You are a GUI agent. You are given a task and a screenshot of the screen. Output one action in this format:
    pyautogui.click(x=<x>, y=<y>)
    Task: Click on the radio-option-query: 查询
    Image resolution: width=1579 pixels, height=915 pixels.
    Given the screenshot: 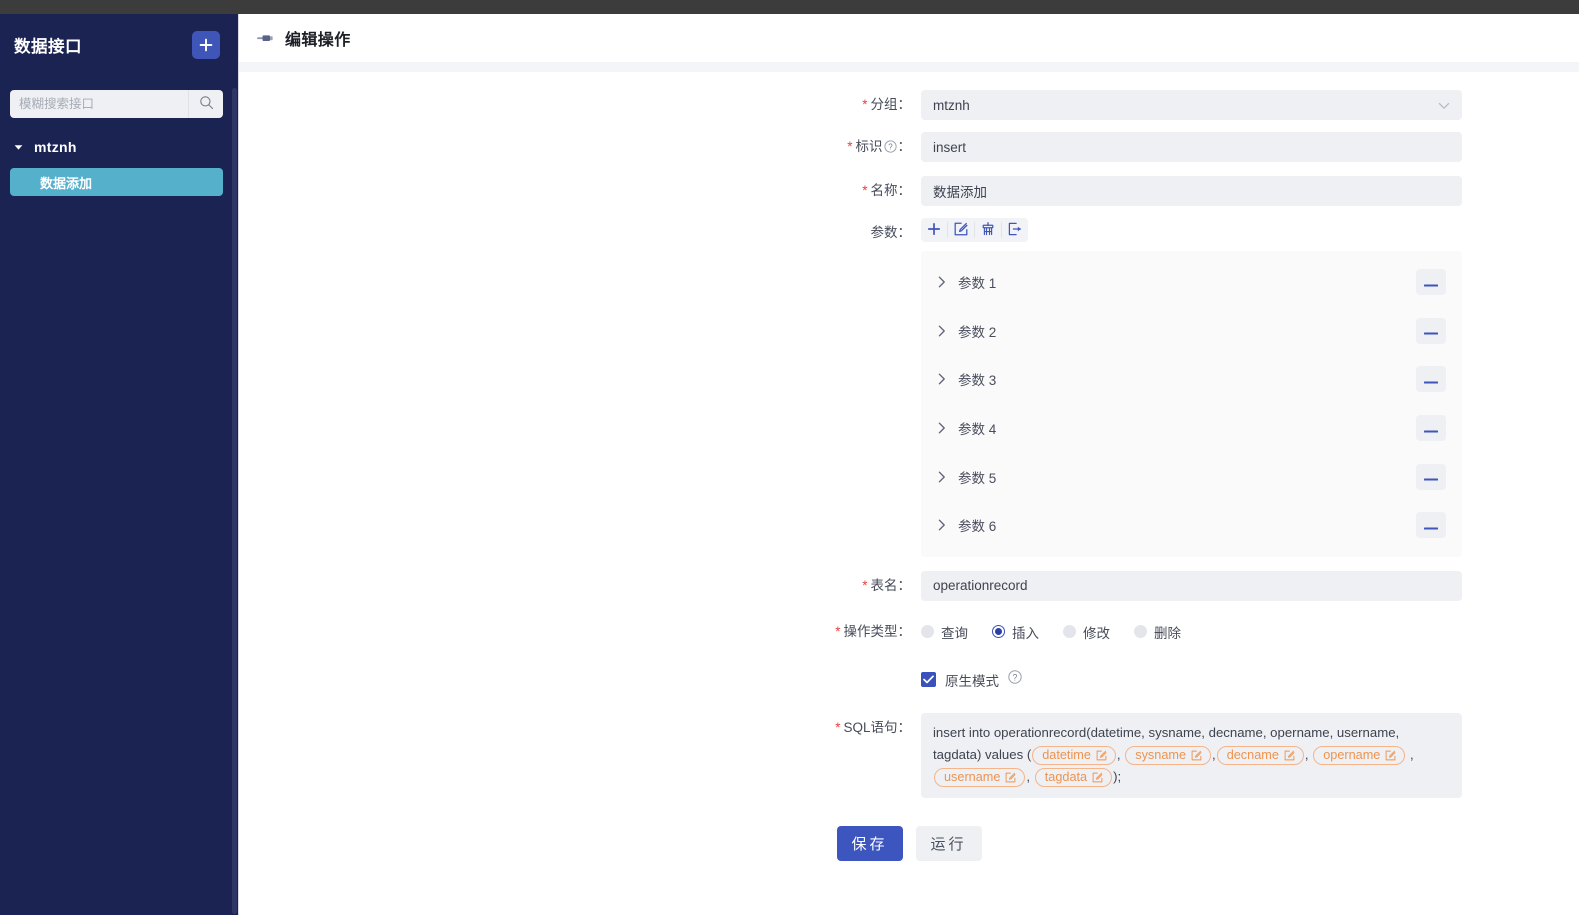 What is the action you would take?
    pyautogui.click(x=944, y=632)
    